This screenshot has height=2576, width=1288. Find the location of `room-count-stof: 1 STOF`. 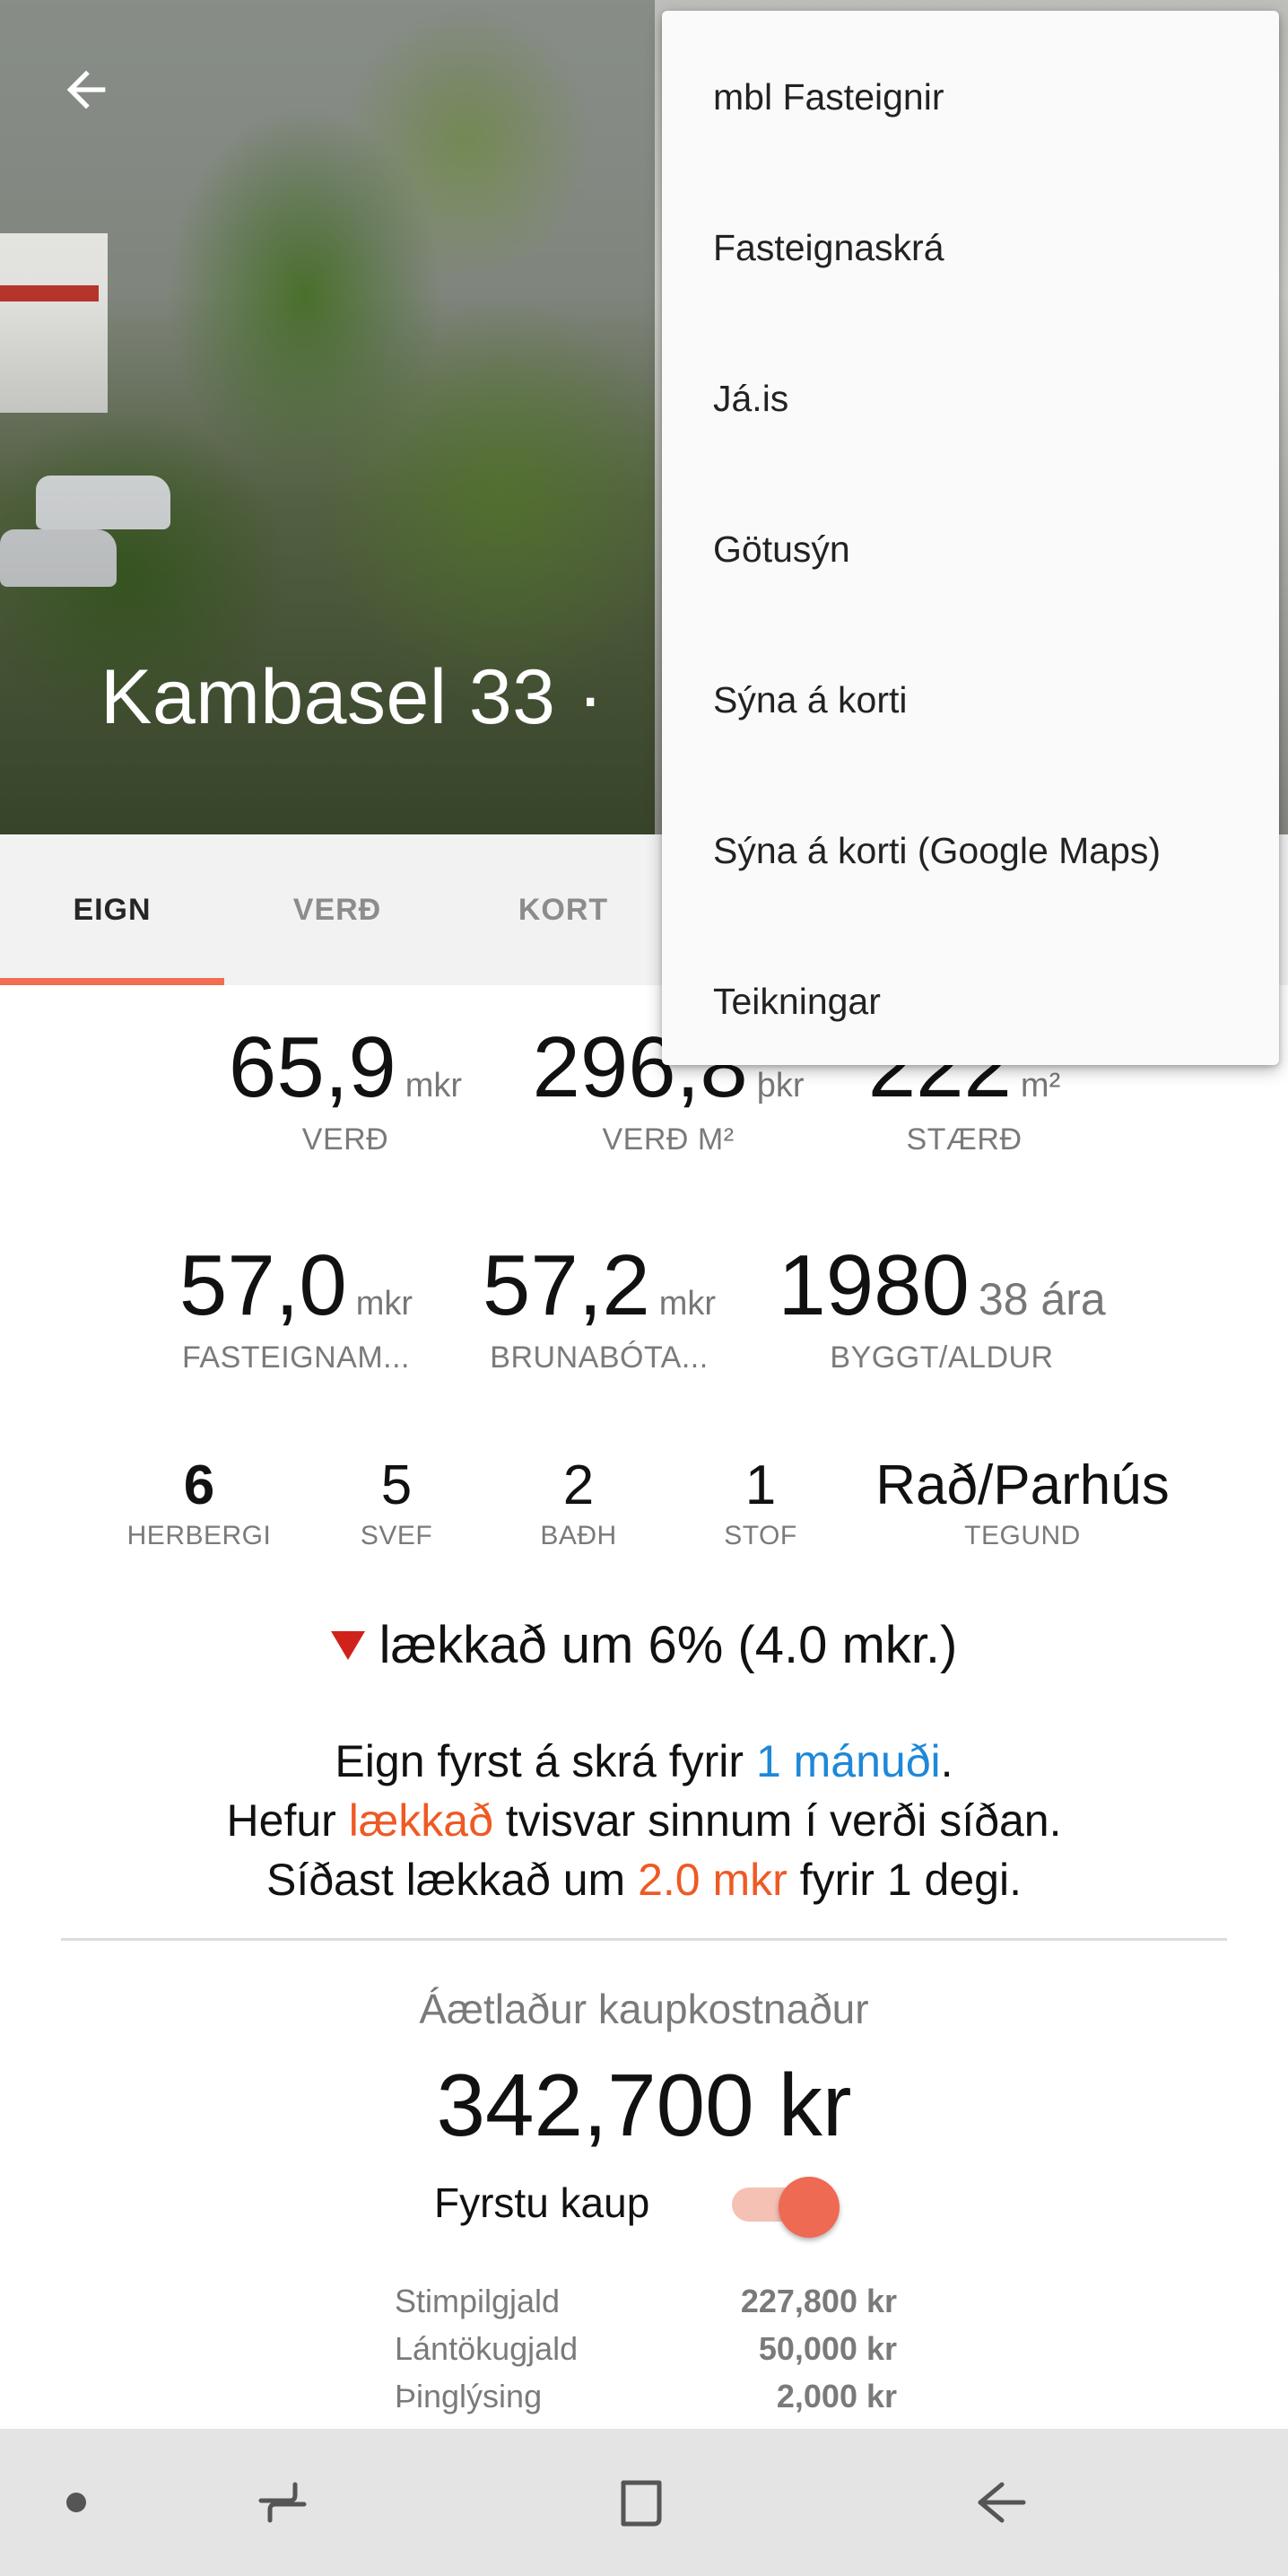

room-count-stof: 1 STOF is located at coordinates (760, 1502).